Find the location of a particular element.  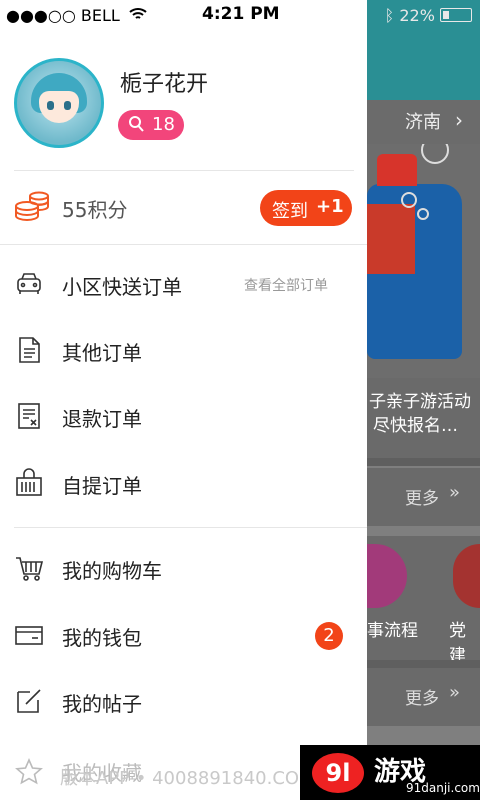

level-badge: 18 is located at coordinates (151, 125).